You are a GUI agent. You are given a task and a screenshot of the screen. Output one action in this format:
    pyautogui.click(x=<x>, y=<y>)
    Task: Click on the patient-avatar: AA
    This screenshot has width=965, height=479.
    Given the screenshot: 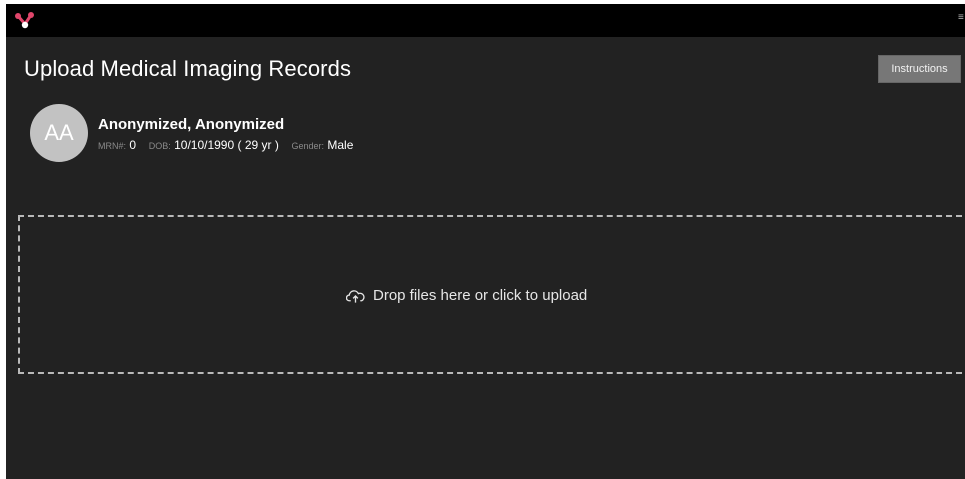 What is the action you would take?
    pyautogui.click(x=59, y=133)
    